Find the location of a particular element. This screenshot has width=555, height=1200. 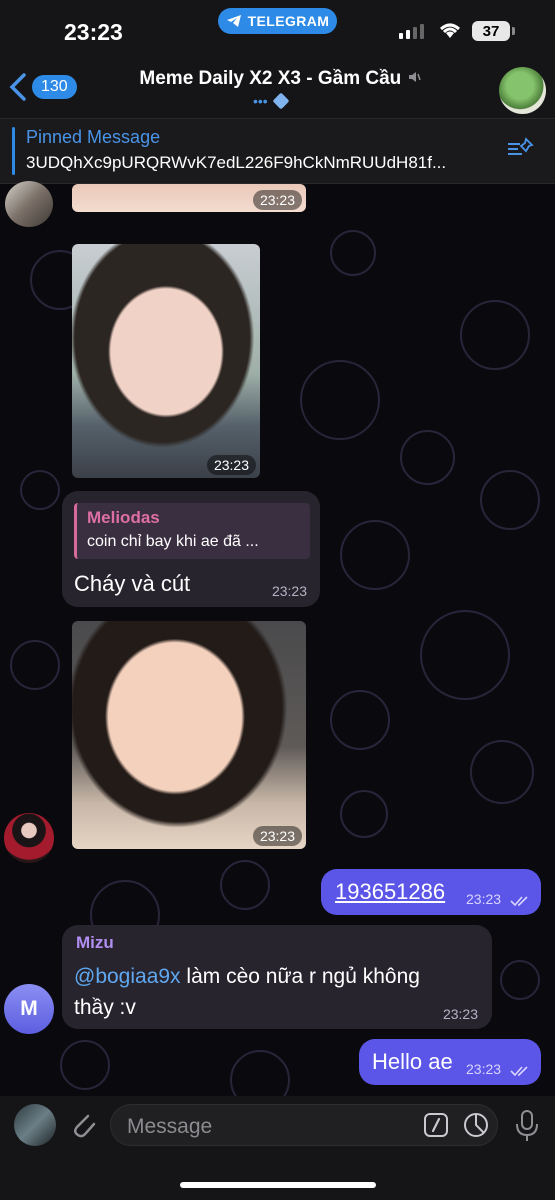

message-bubble-outgoing: Hello ae 23:23 is located at coordinates (450, 1062).